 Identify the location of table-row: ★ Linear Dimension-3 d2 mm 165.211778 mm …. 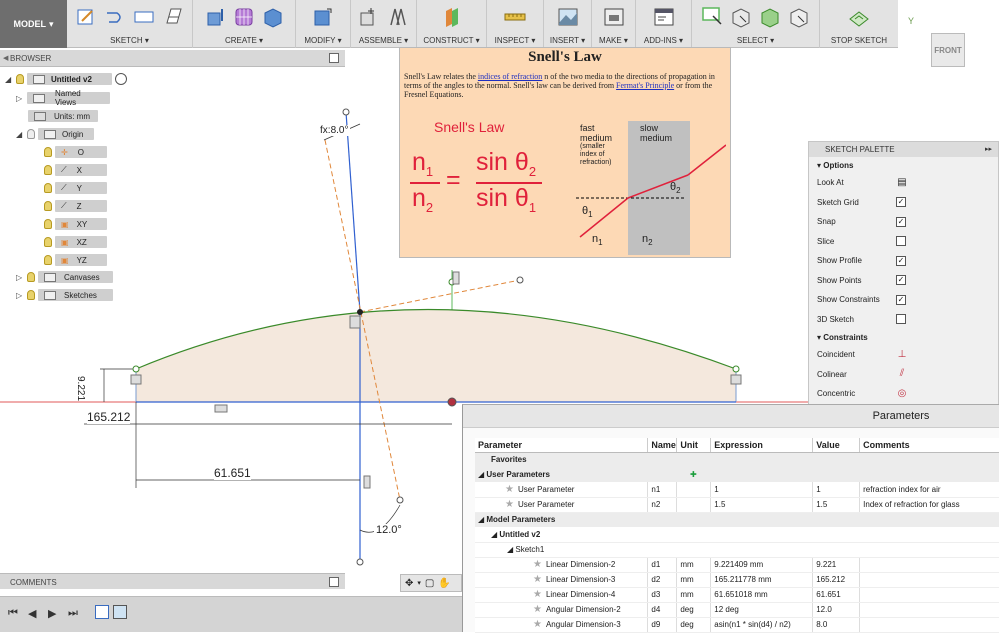
(737, 580).